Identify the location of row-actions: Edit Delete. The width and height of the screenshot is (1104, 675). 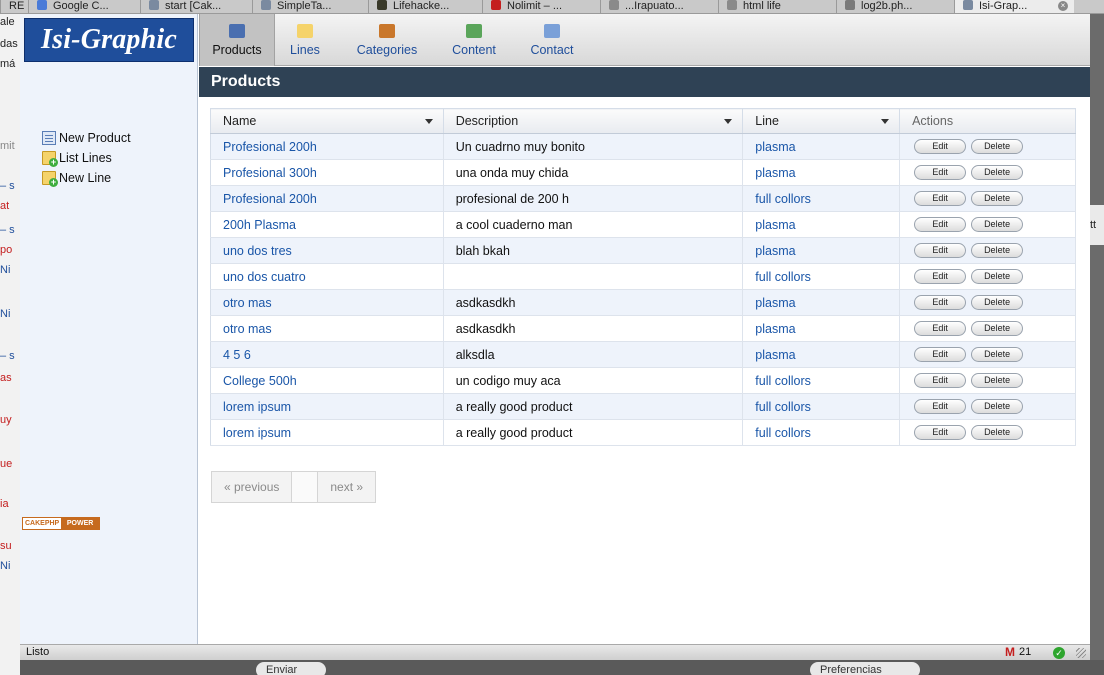
(987, 224).